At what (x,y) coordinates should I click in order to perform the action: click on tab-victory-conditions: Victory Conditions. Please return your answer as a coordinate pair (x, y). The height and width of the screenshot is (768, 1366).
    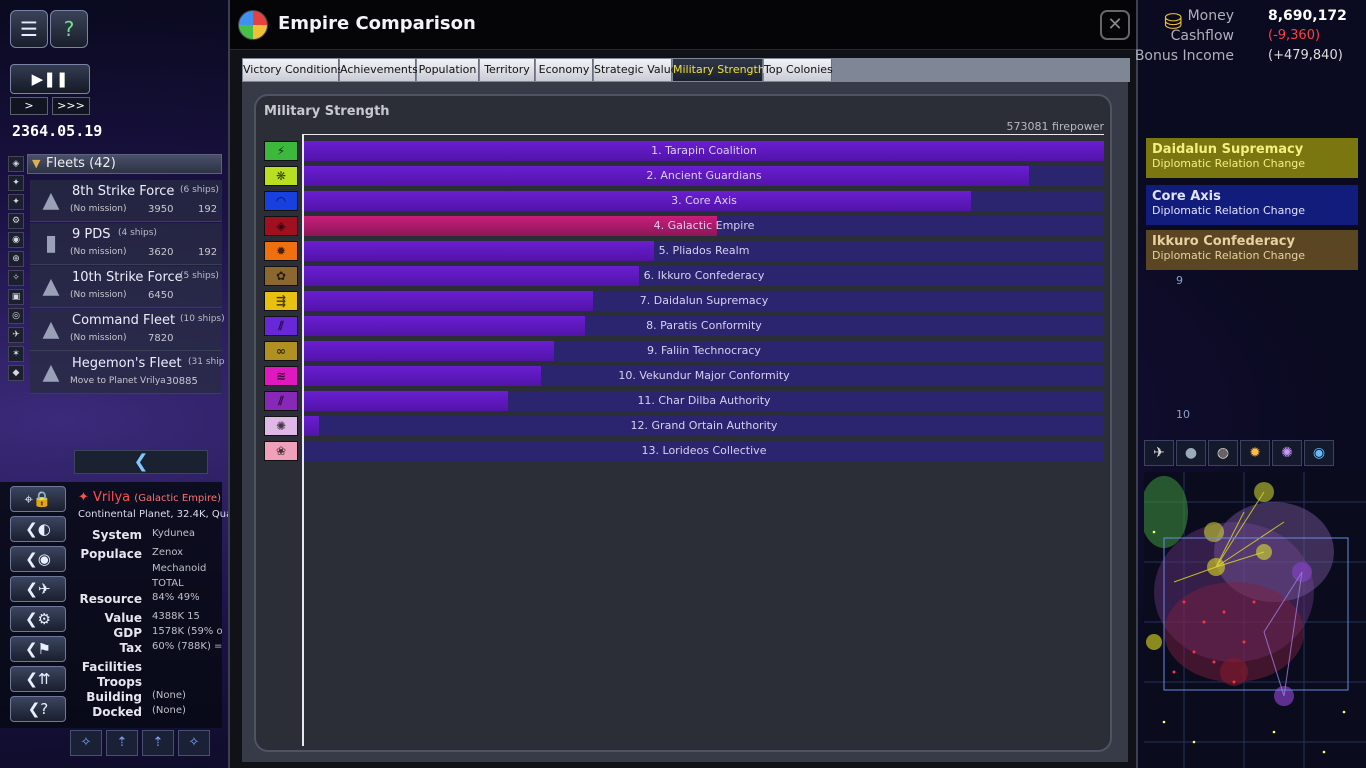
    Looking at the image, I should click on (293, 70).